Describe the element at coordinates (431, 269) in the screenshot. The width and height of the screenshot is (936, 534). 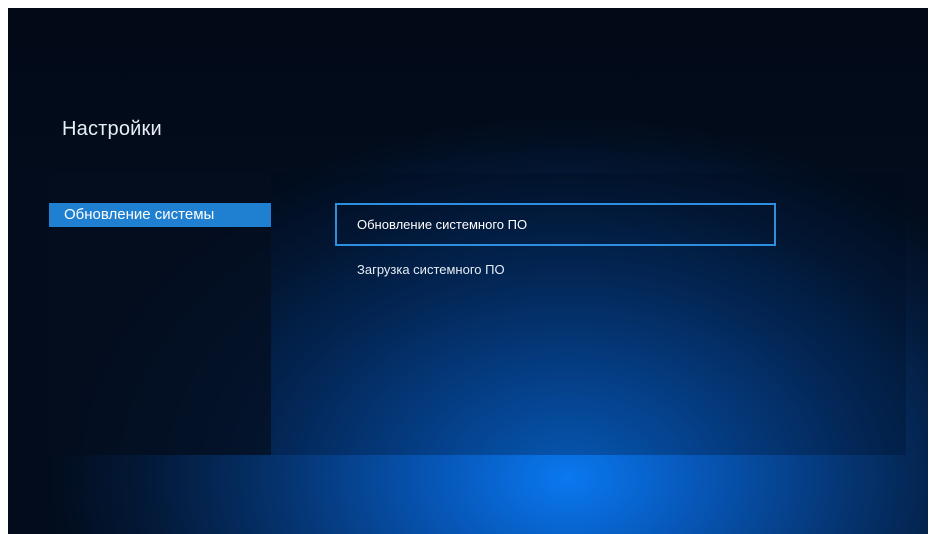
I see `option-system-software-download: Загрузка системного ПО` at that location.